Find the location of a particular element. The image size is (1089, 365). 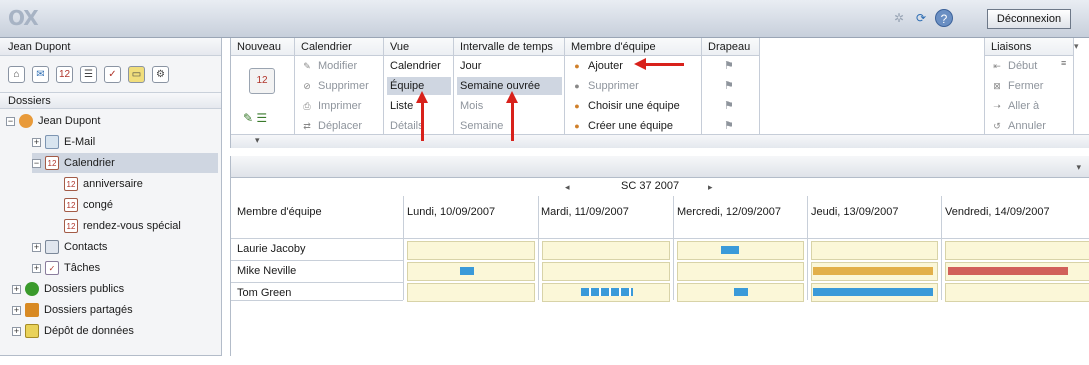

help-icon: ? is located at coordinates (944, 18).